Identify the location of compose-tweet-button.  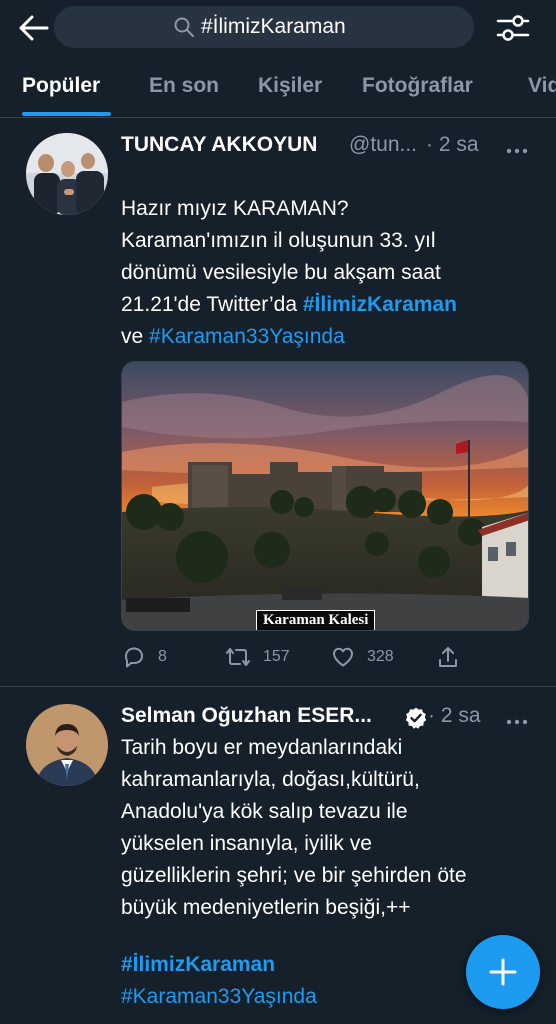
(503, 972).